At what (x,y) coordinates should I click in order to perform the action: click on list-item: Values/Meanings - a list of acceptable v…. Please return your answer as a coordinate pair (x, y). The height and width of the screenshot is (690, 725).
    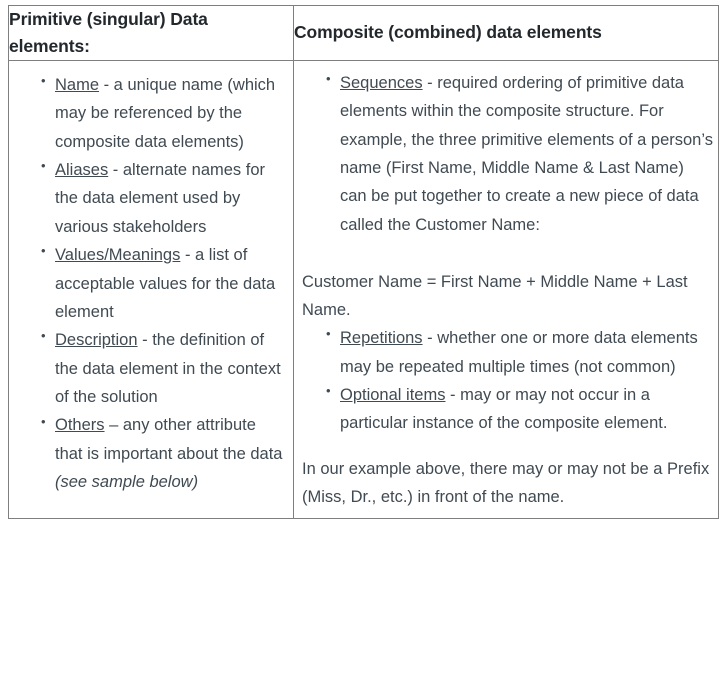
    Looking at the image, I should click on (164, 283).